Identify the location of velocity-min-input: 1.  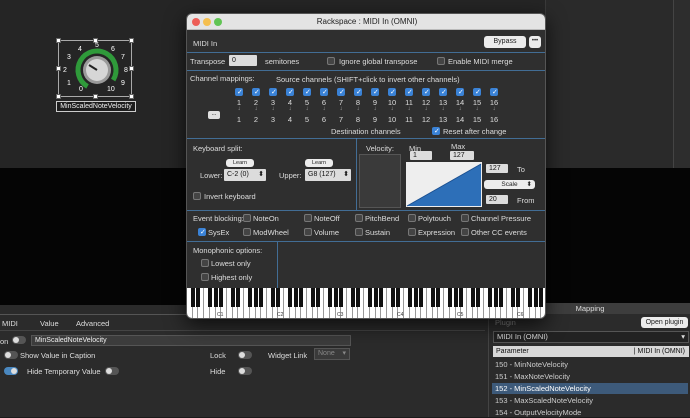
(421, 155).